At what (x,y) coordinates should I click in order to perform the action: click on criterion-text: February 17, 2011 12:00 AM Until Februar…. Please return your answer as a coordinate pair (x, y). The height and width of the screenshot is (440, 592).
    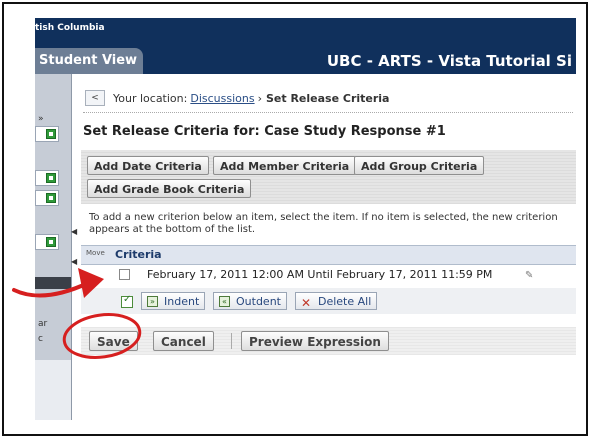
    Looking at the image, I should click on (320, 274).